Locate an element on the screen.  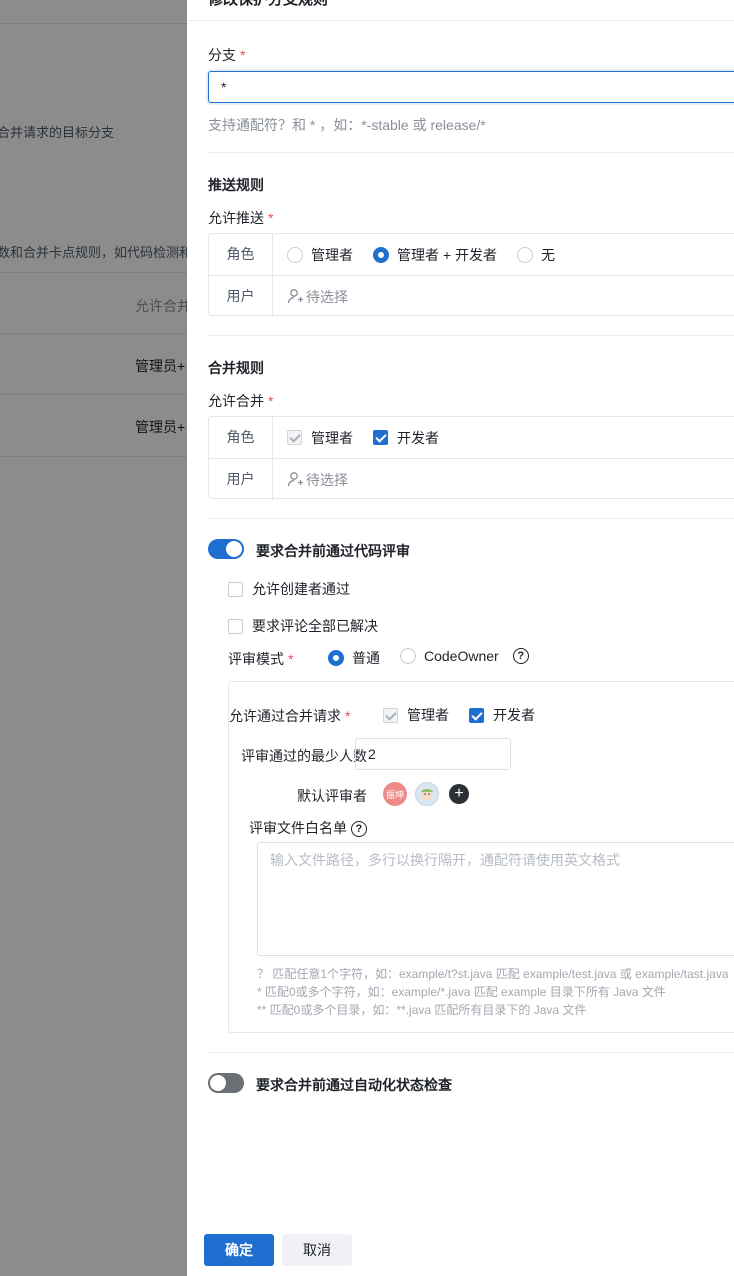
merge-rules-title: 合并规则 is located at coordinates (236, 368).